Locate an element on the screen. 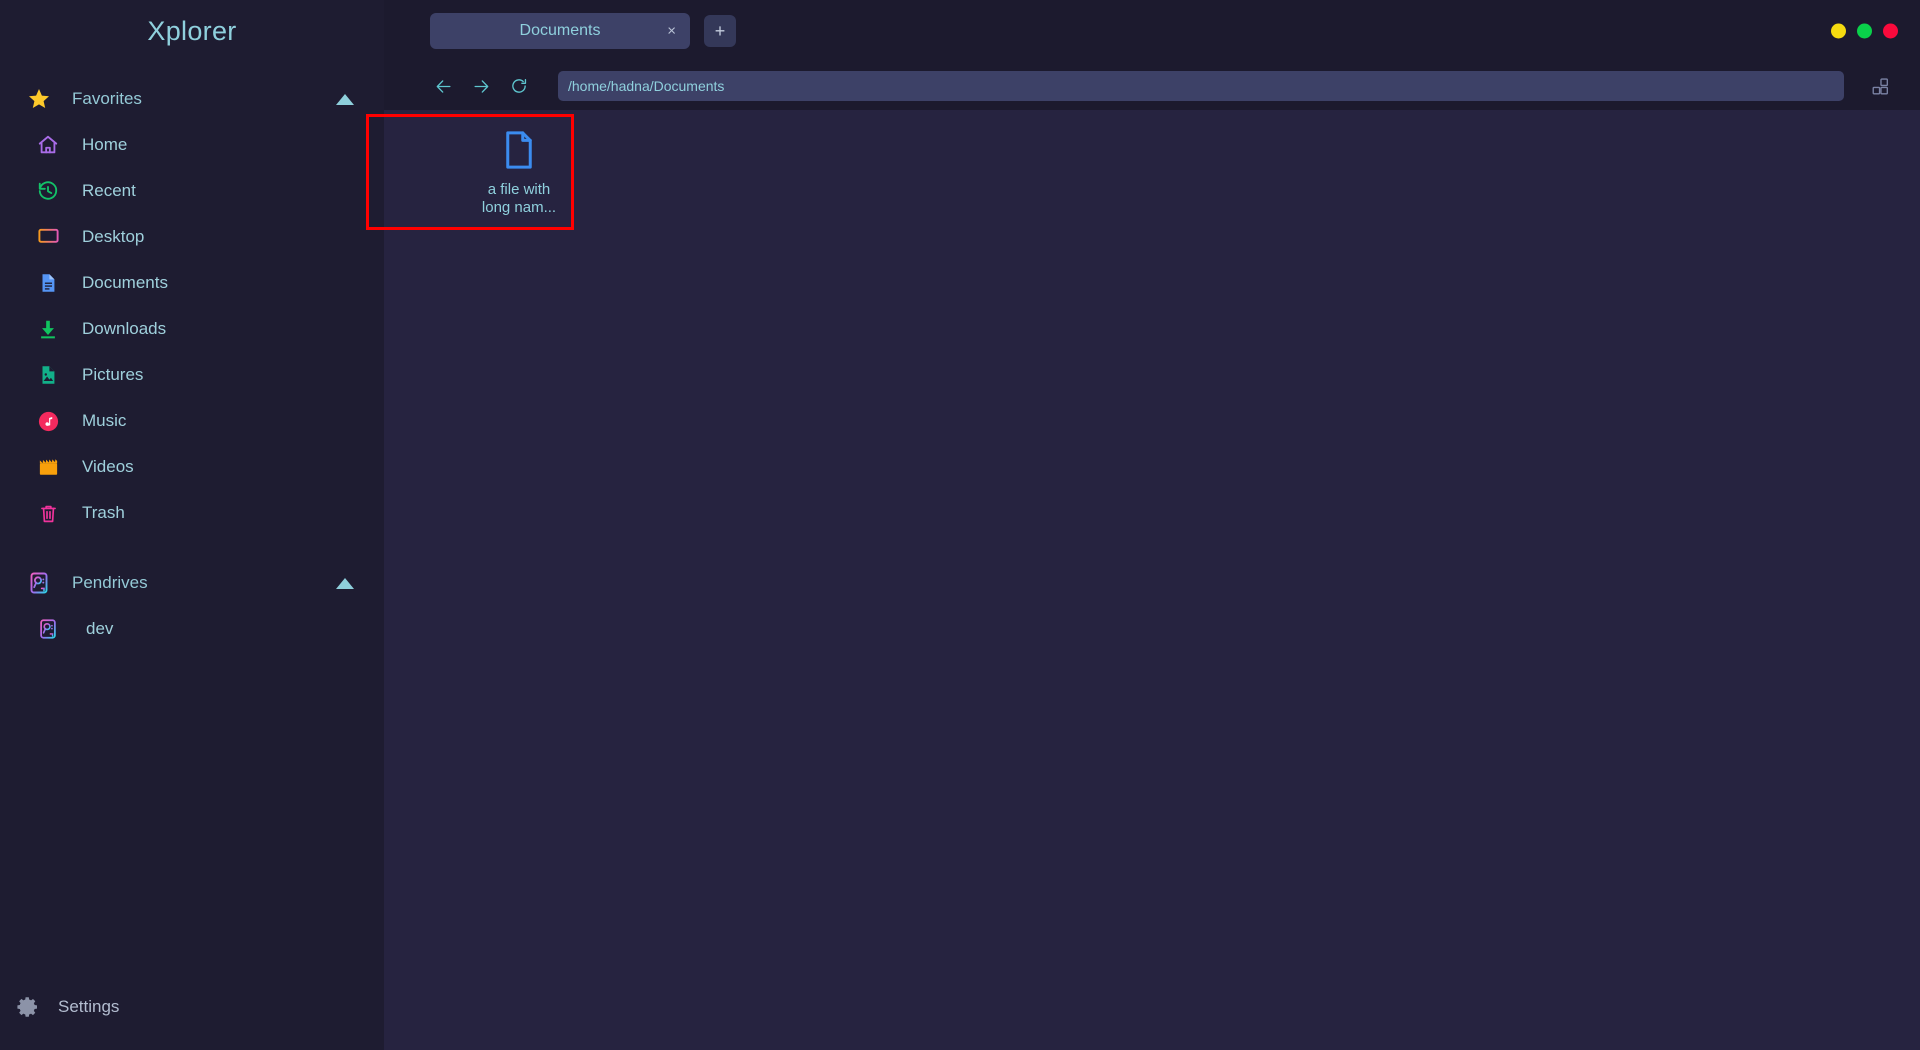 The image size is (1920, 1050). home-icon is located at coordinates (48, 145).